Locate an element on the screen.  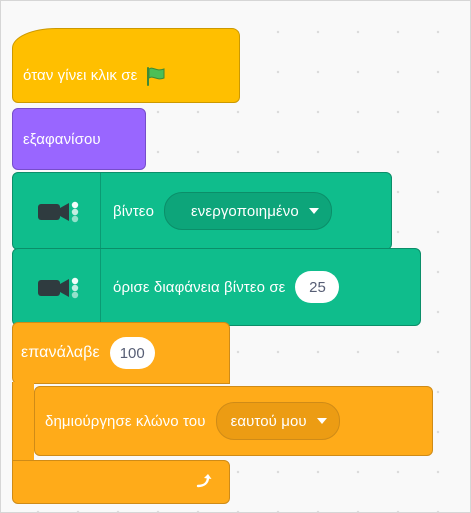
repeat-block-footer is located at coordinates (121, 482).